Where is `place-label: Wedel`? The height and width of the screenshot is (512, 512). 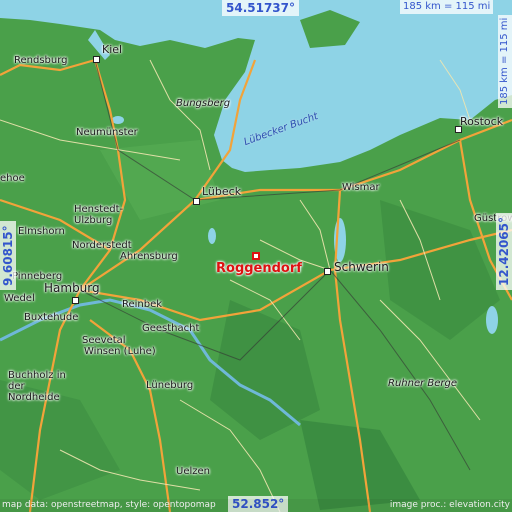
place-label: Wedel is located at coordinates (19, 298).